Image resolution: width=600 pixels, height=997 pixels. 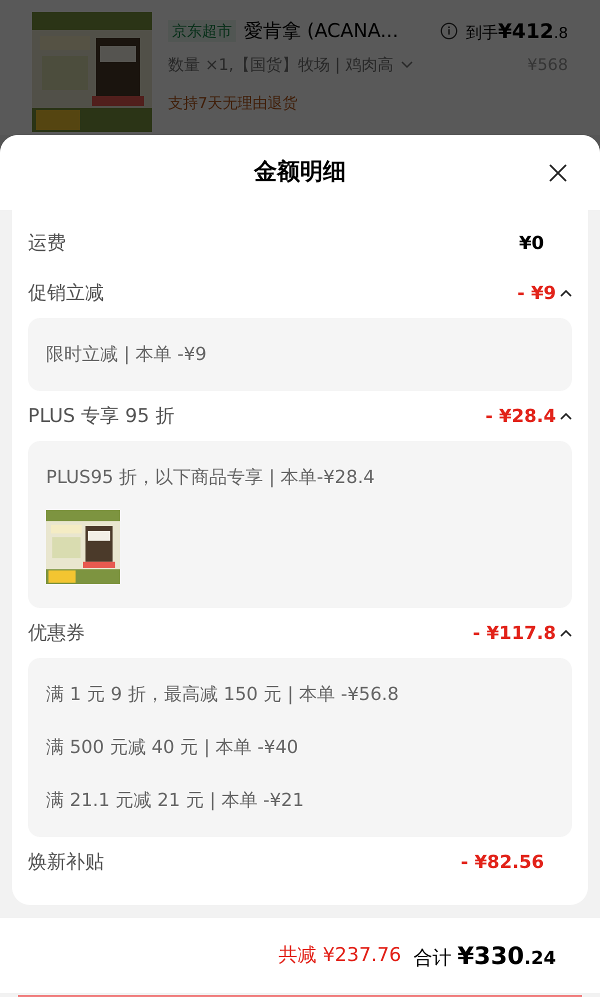 I want to click on sheet-title: 金额明细, so click(x=300, y=173).